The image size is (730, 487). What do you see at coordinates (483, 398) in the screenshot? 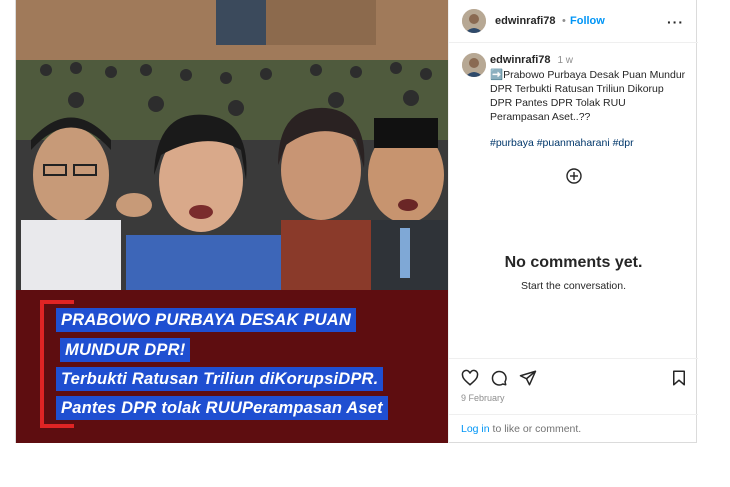
I see `post-date: 9 February` at bounding box center [483, 398].